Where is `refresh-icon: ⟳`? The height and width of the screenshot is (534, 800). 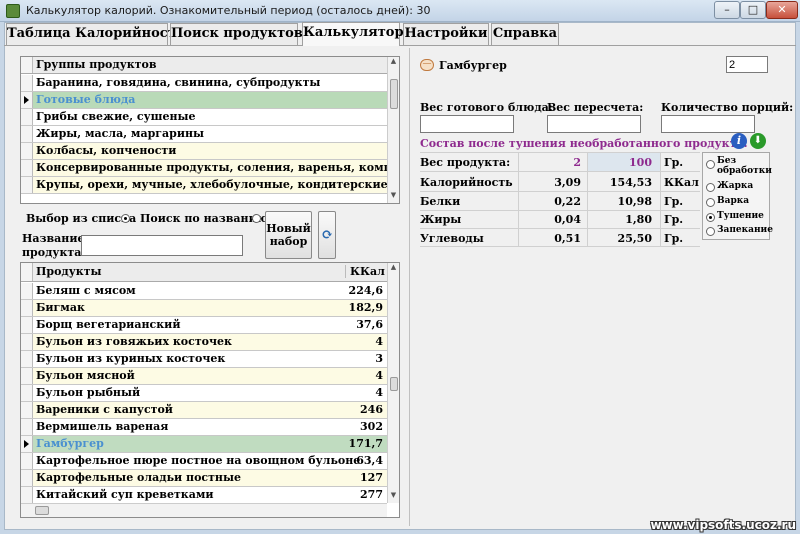 refresh-icon: ⟳ is located at coordinates (327, 235).